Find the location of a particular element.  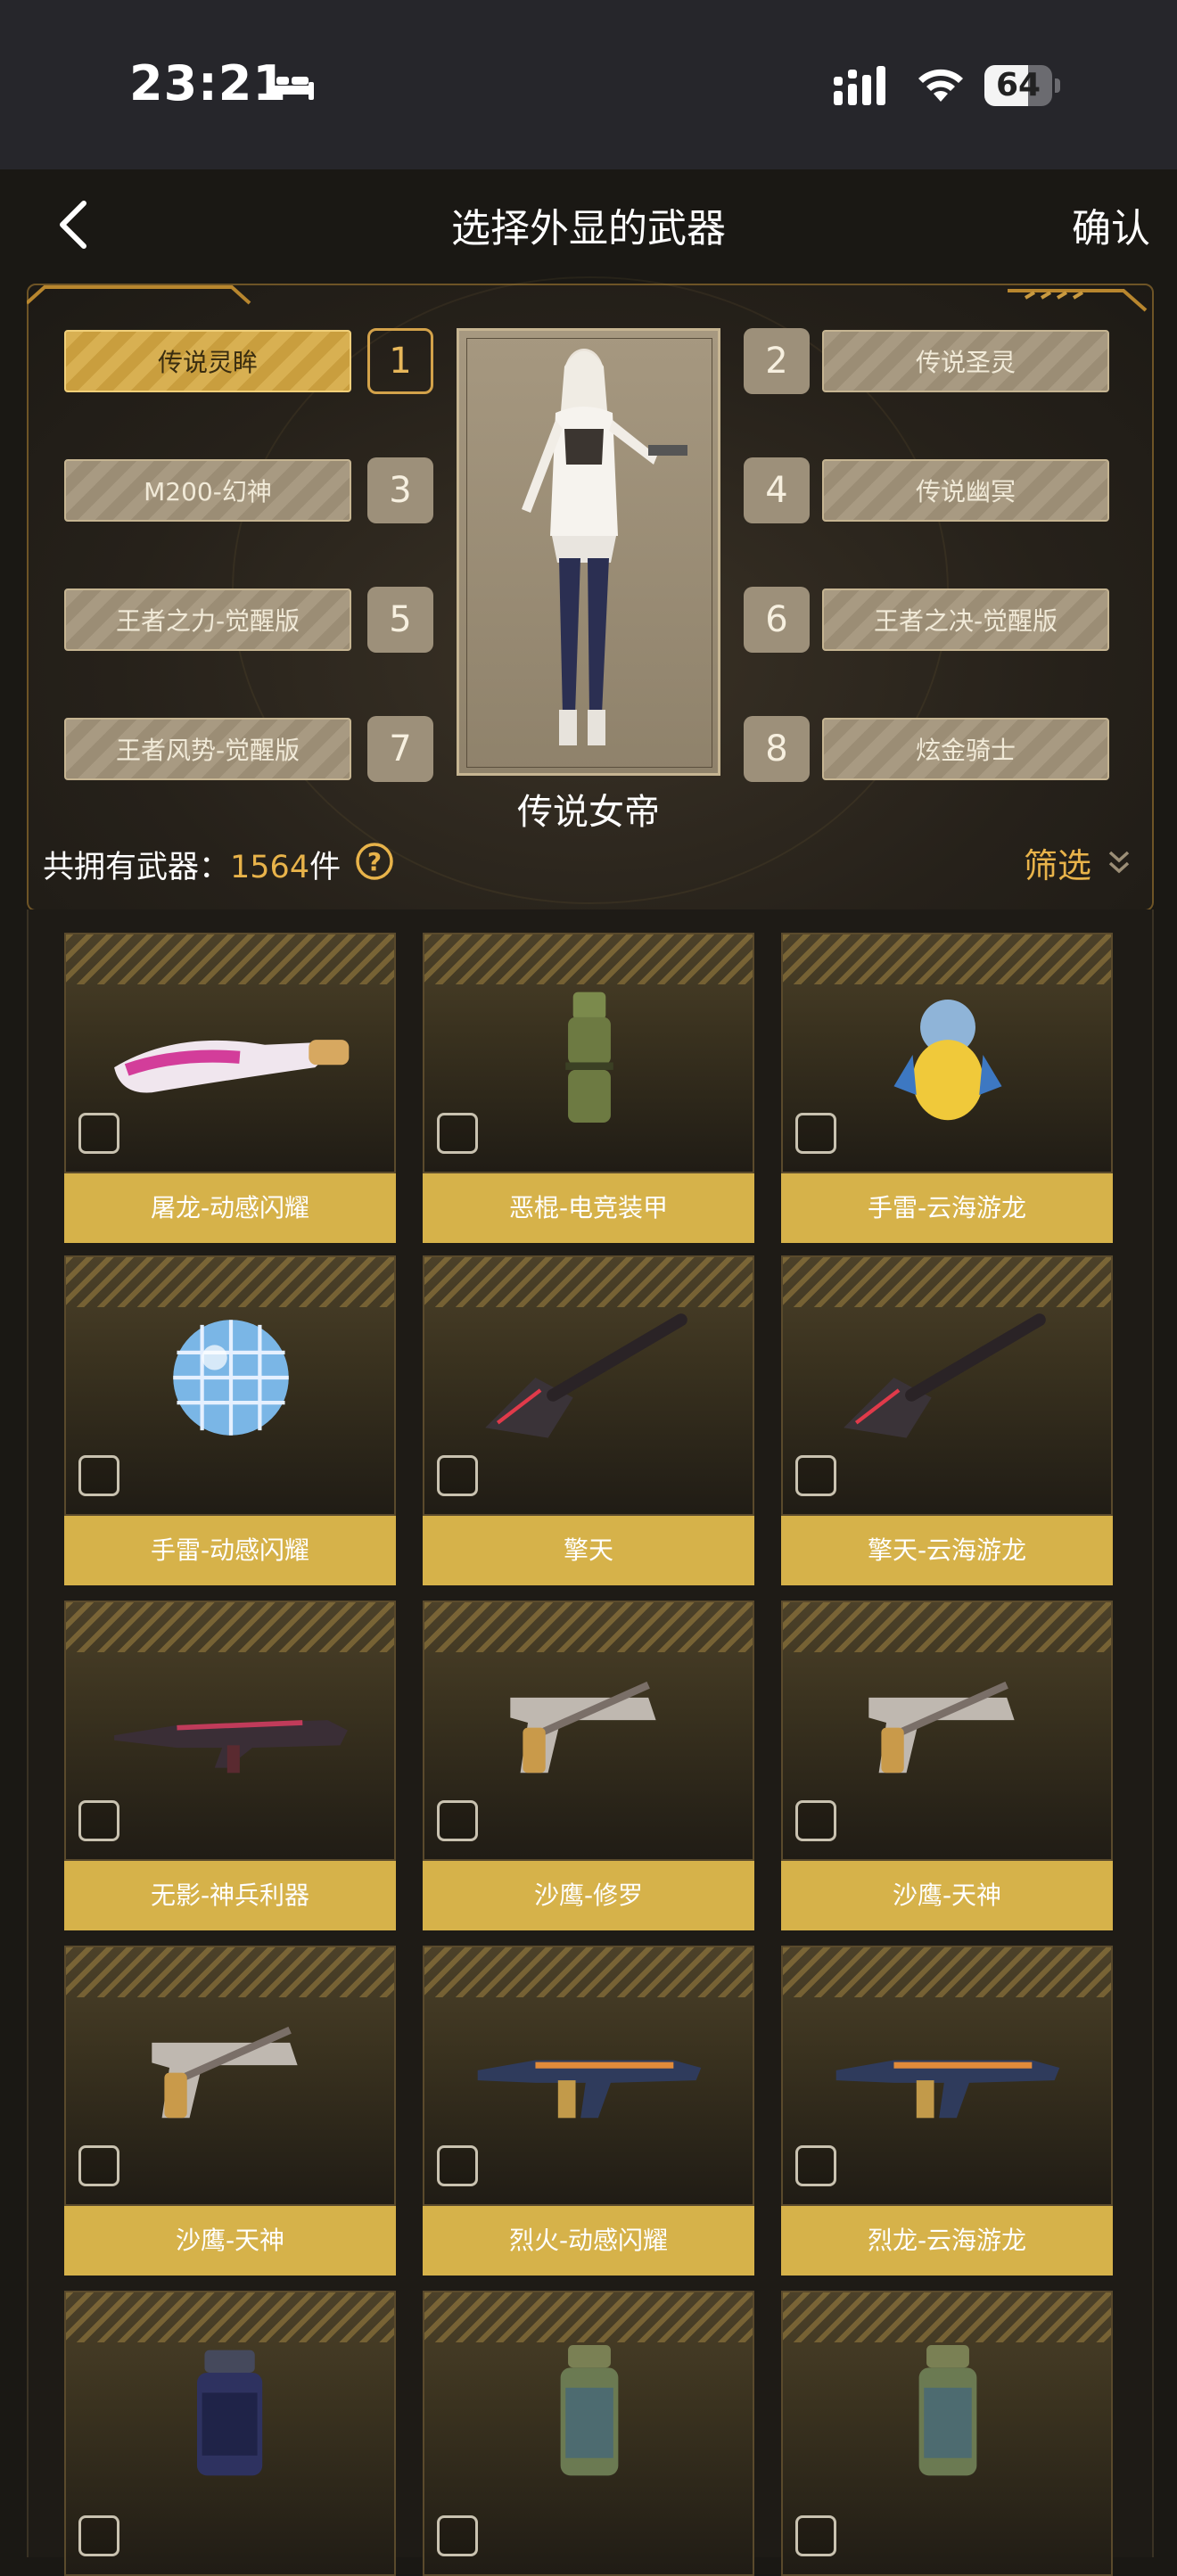

character-name: 传说女帝 is located at coordinates (588, 812).